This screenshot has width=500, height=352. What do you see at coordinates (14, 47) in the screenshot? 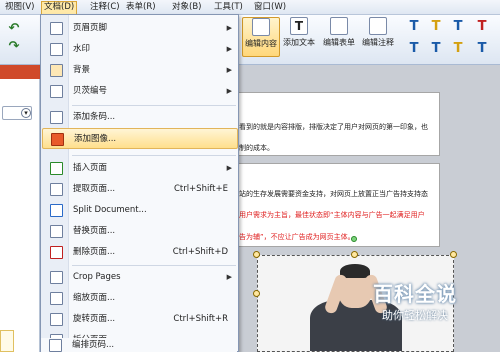
I see `redo-icon: ↷` at bounding box center [14, 47].